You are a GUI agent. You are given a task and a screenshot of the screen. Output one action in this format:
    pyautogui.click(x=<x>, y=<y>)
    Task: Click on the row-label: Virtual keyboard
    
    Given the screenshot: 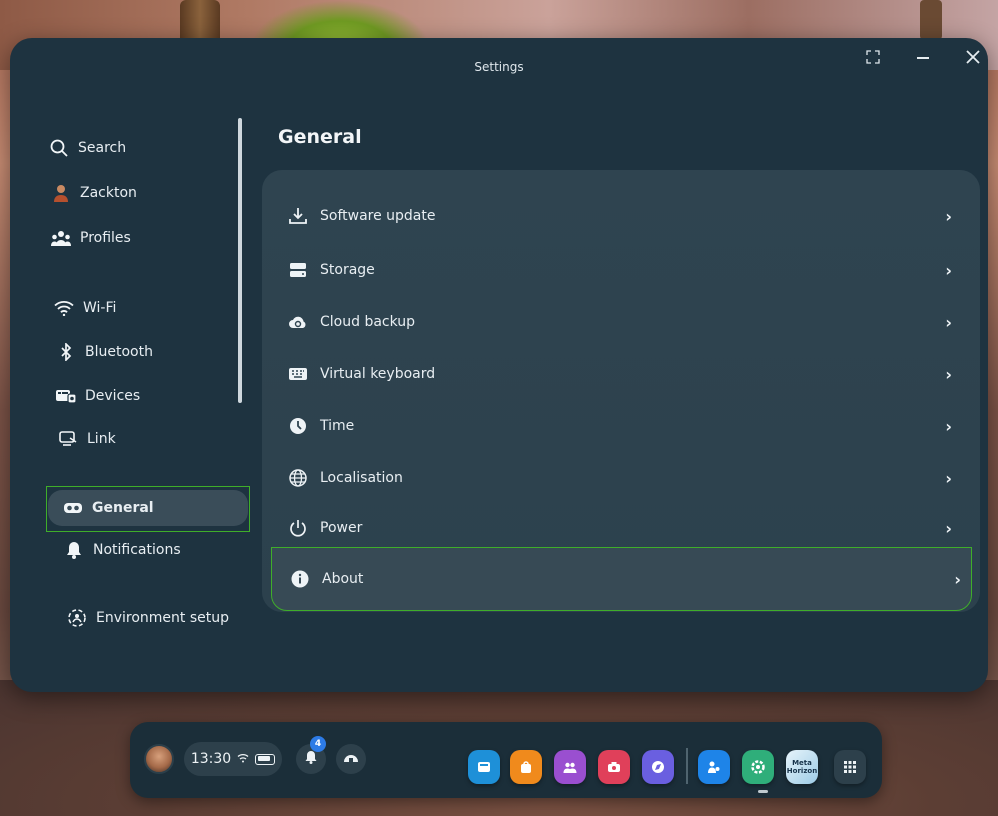 What is the action you would take?
    pyautogui.click(x=378, y=374)
    